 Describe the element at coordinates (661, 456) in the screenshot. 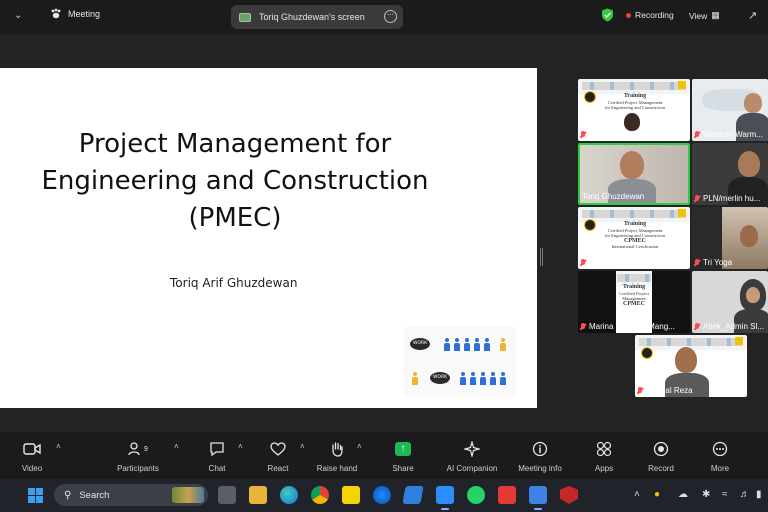

I see `record-button: Record` at that location.